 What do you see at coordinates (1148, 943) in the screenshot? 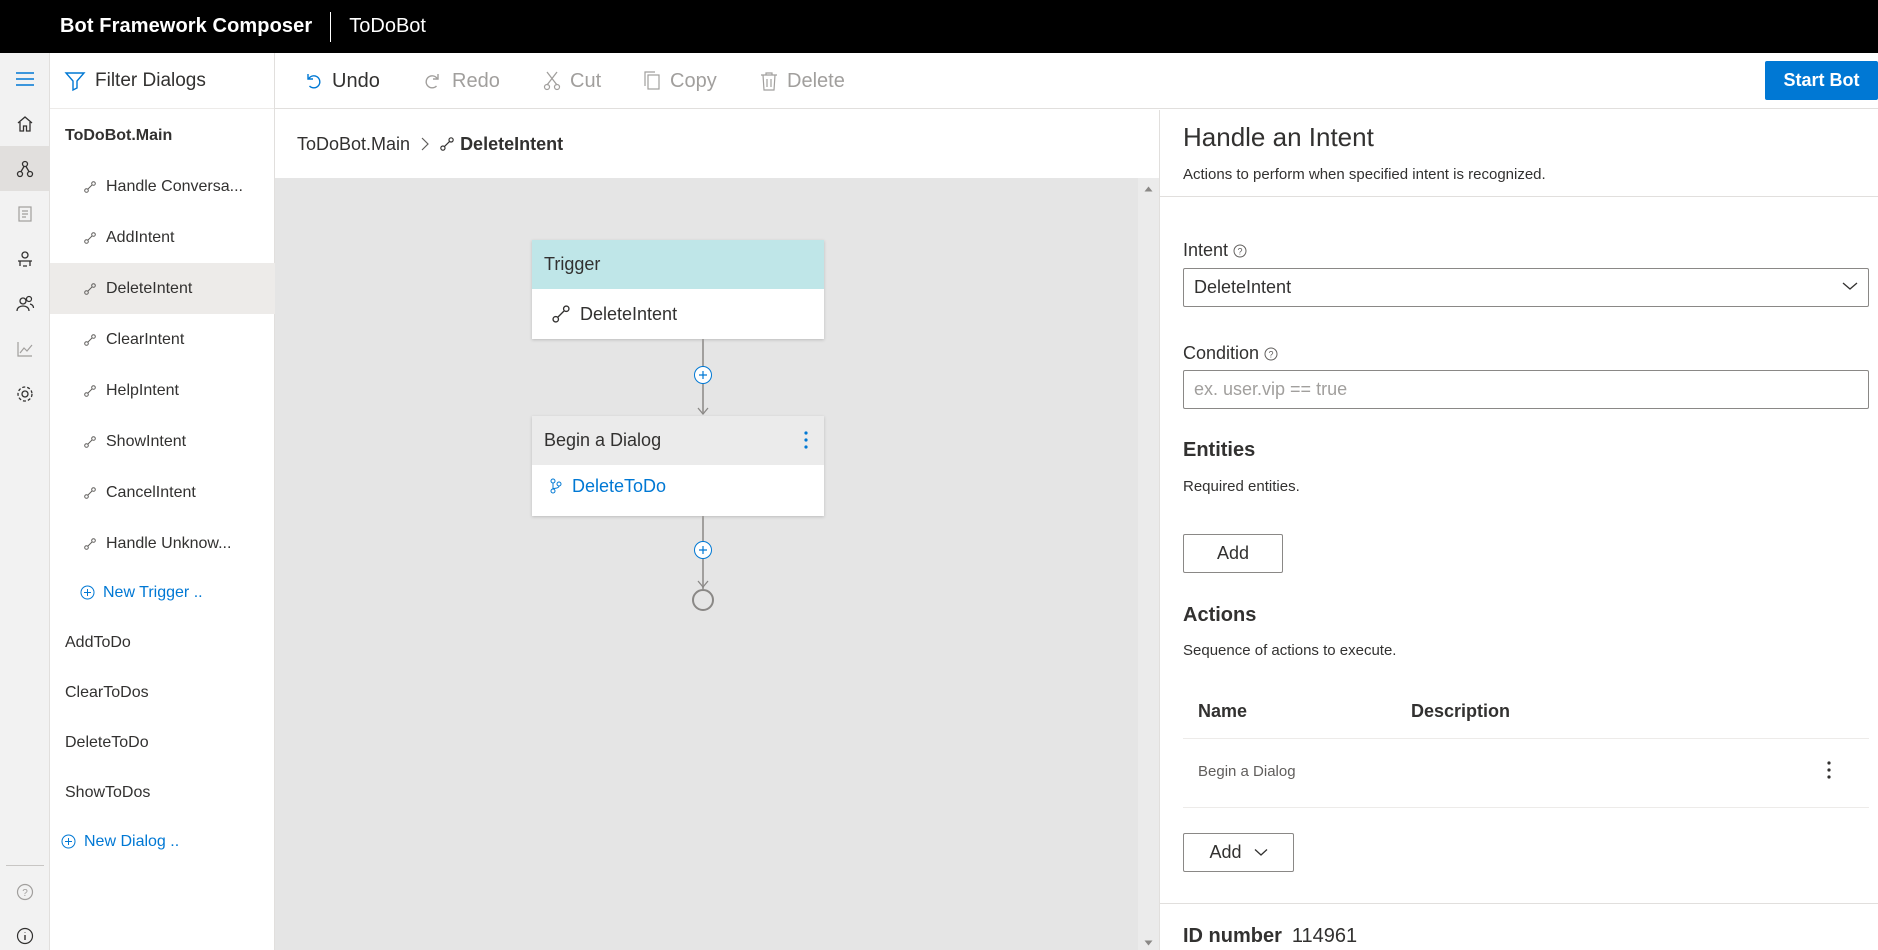
I see `scroll-down-icon` at bounding box center [1148, 943].